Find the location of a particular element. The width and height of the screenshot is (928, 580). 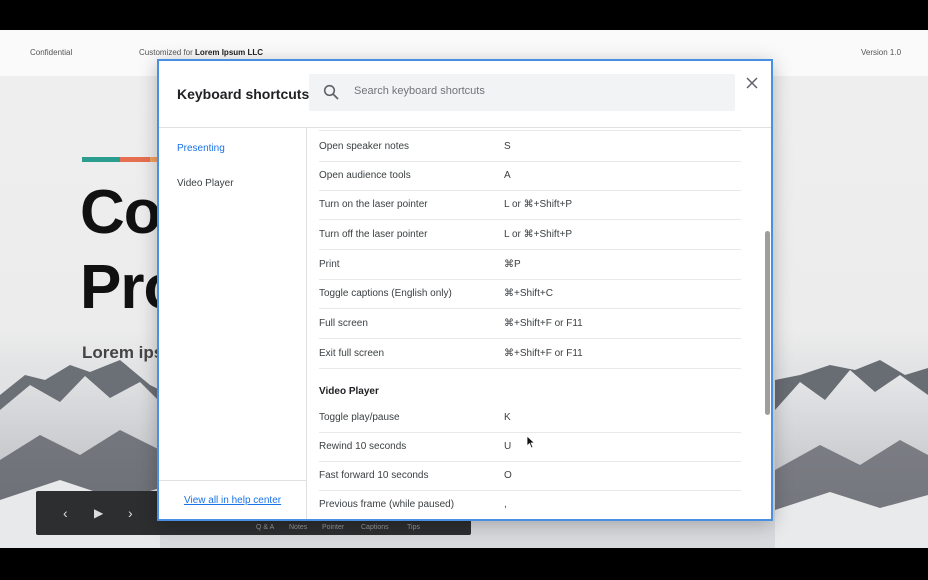

shortcut-row: Fast forward 10 seconds O is located at coordinates (530, 476).